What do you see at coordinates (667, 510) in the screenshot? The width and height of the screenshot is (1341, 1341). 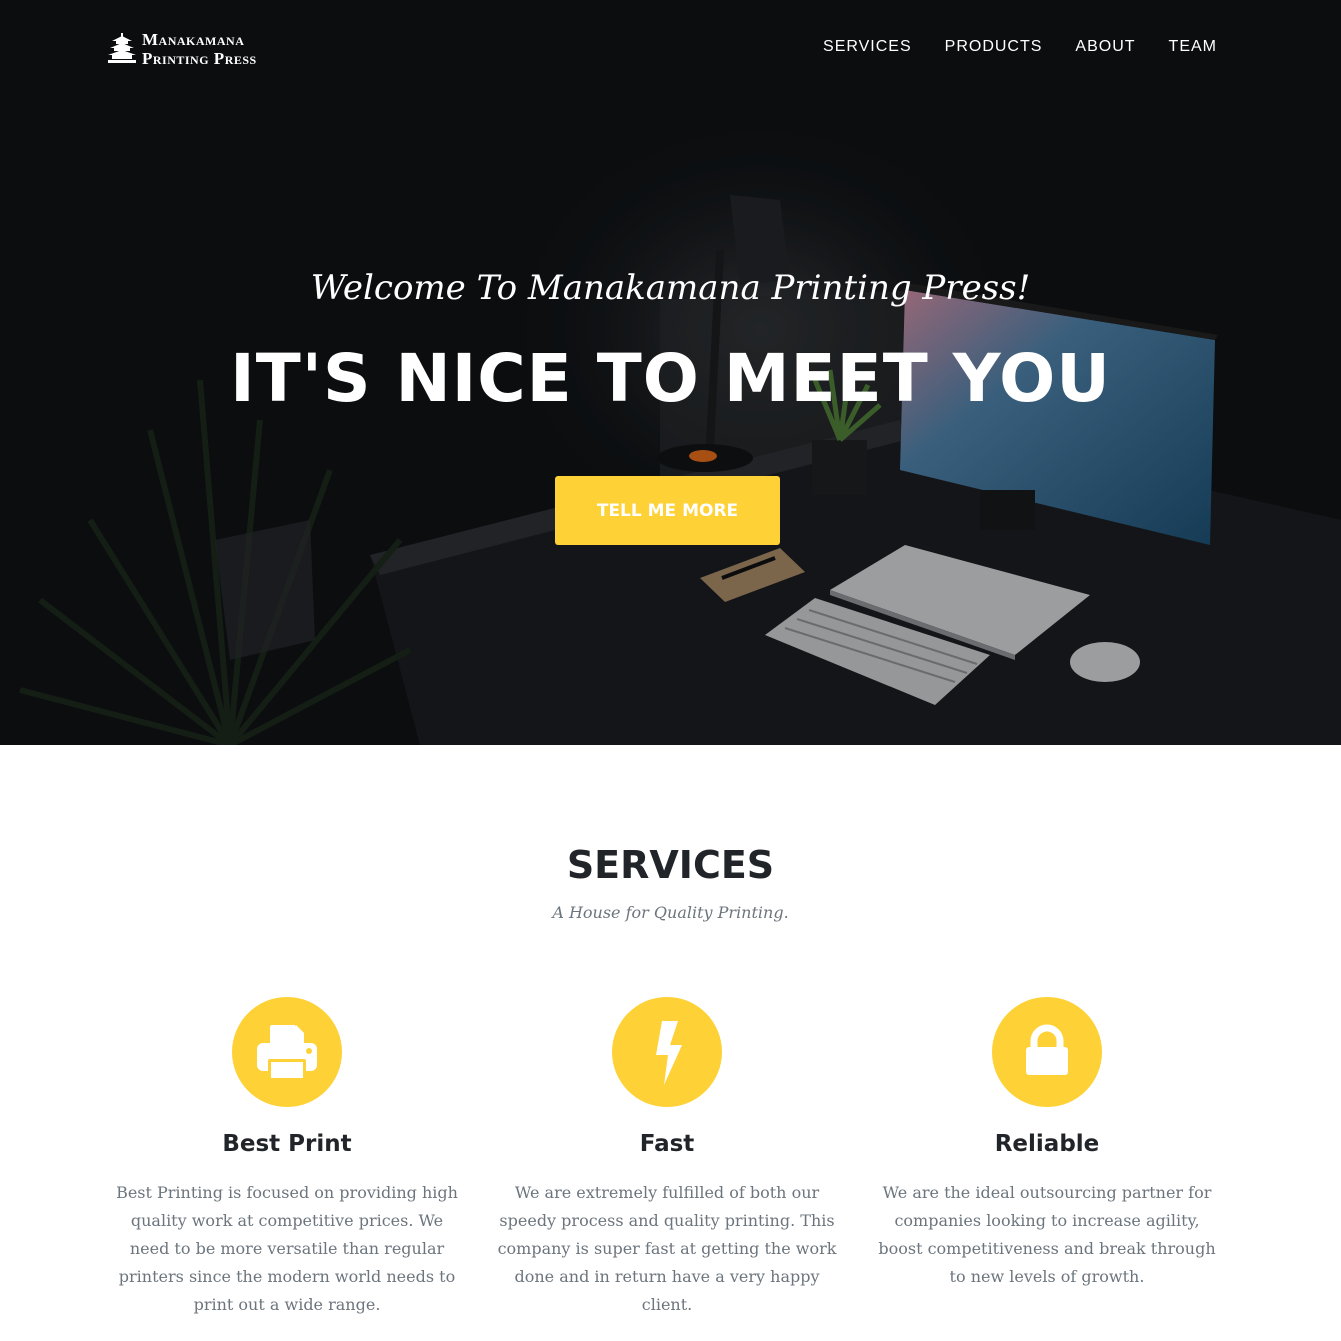 I see `tell-me-more-button: TELL ME MORE` at bounding box center [667, 510].